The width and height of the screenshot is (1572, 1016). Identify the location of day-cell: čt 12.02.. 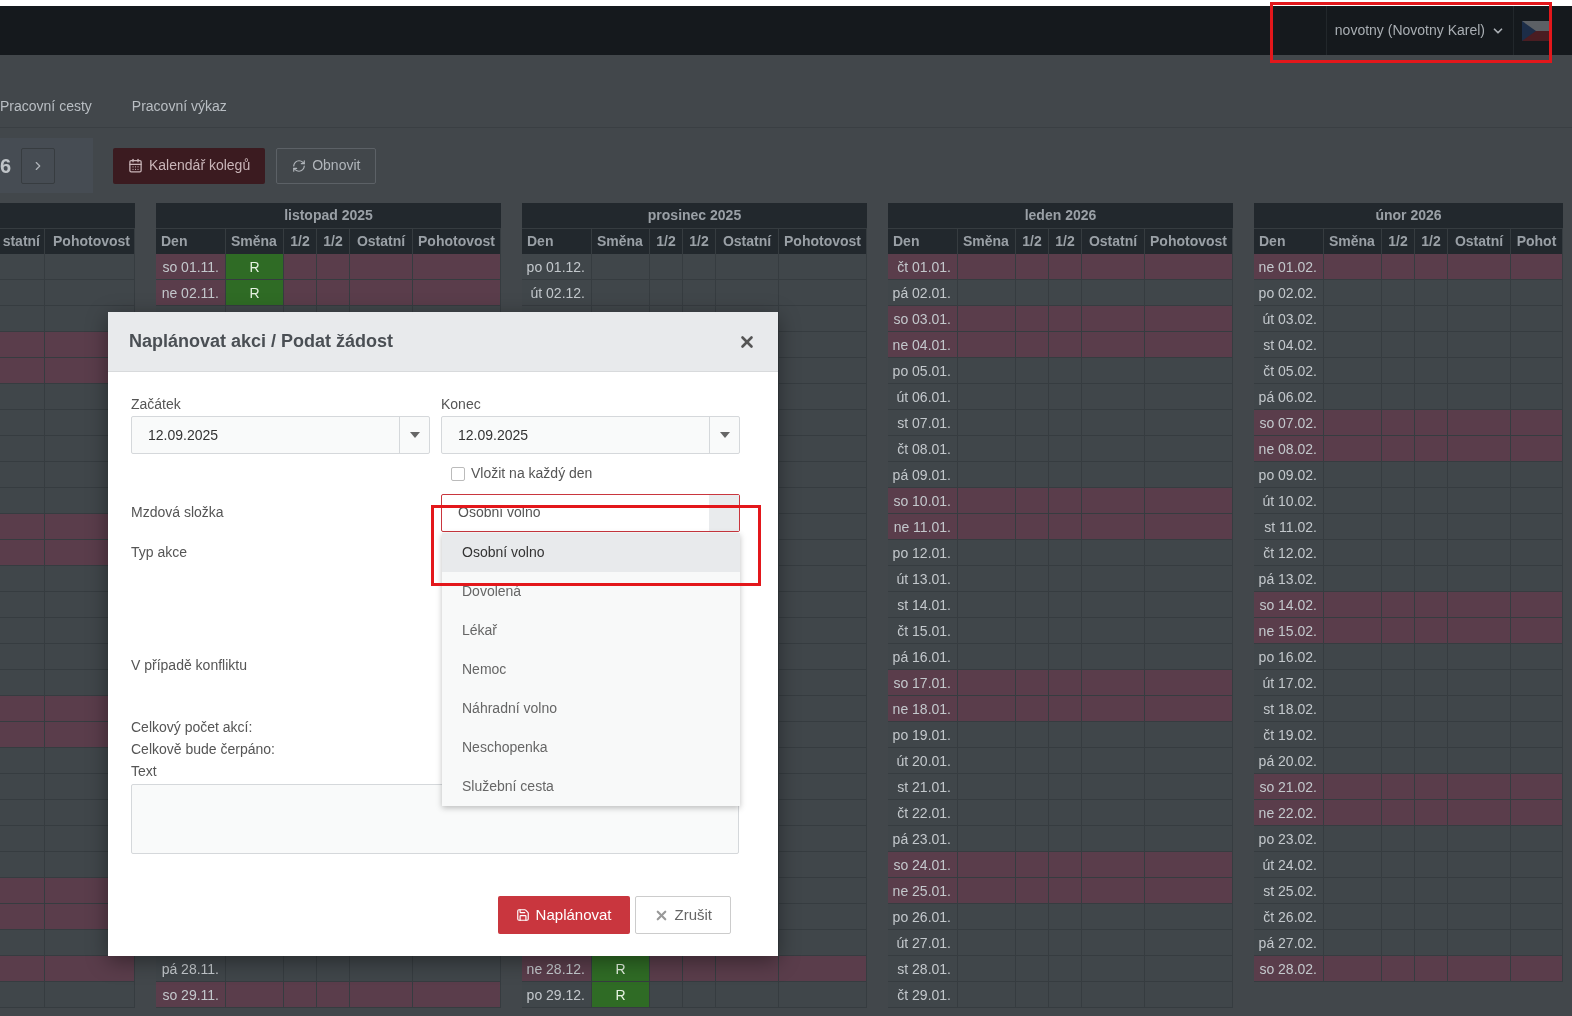
(1289, 552).